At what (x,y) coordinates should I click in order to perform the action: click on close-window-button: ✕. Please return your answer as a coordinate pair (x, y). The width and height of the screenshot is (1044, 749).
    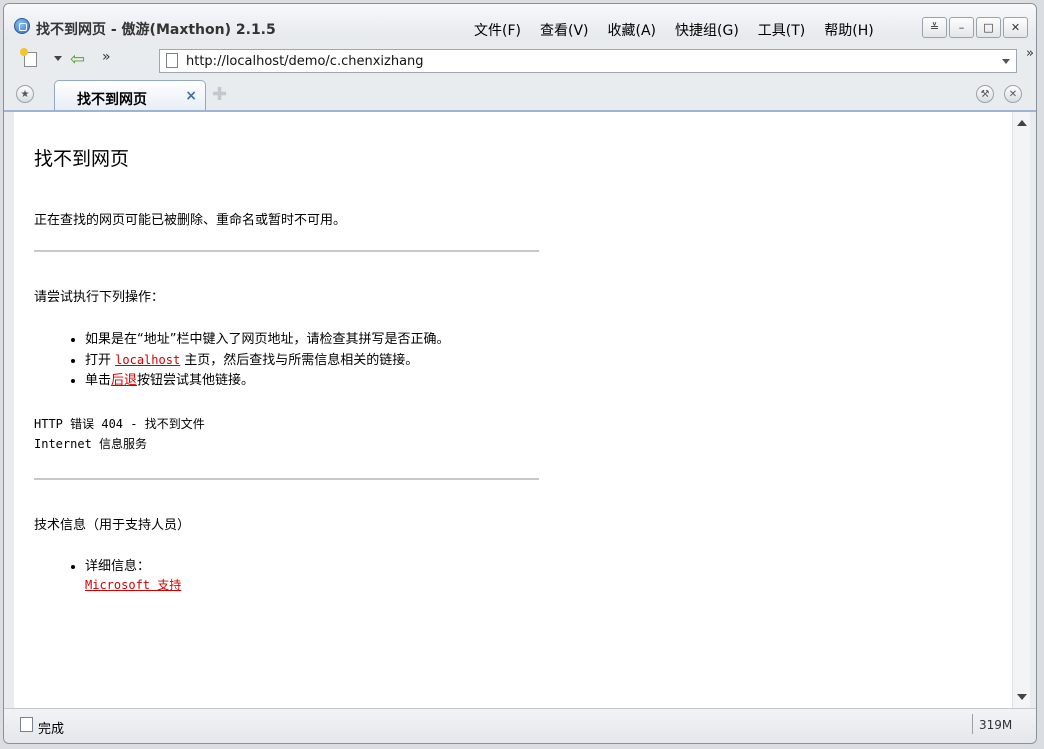
    Looking at the image, I should click on (1015, 27).